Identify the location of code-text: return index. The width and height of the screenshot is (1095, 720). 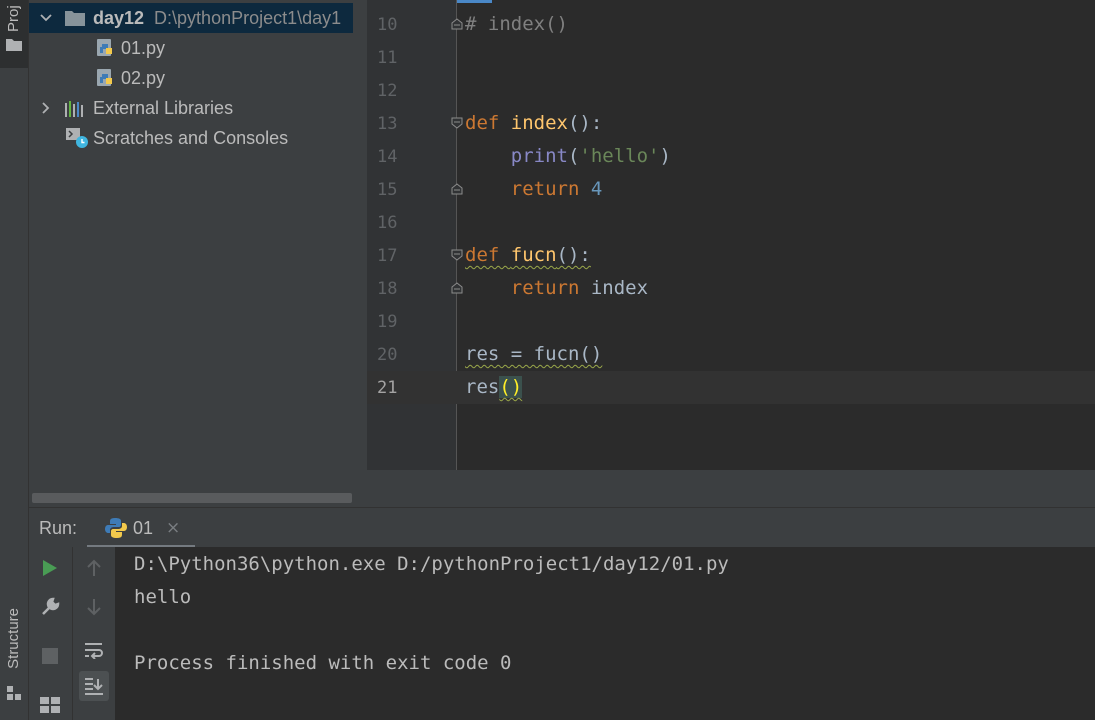
(579, 288).